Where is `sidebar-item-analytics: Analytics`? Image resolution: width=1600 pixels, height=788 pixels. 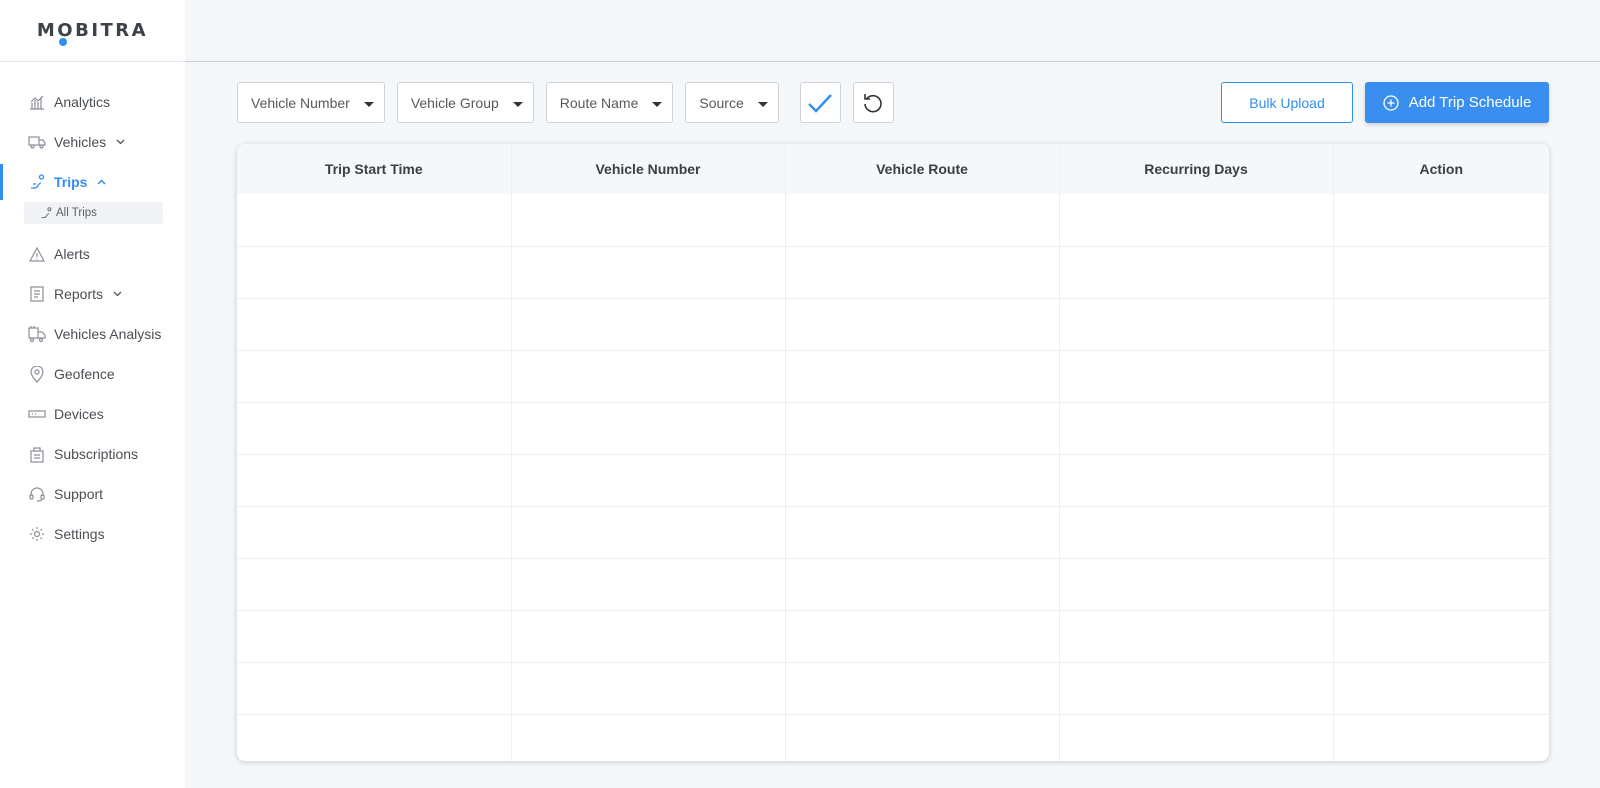 sidebar-item-analytics: Analytics is located at coordinates (92, 102).